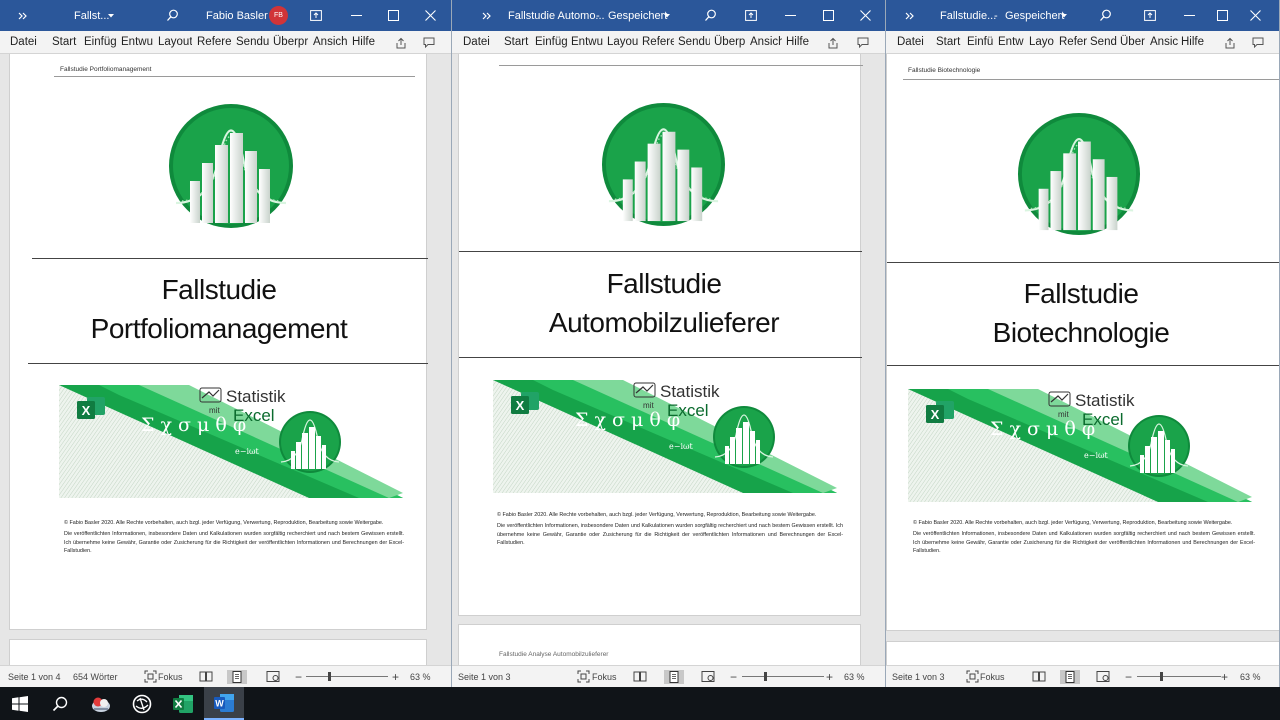 Image resolution: width=1280 pixels, height=720 pixels. Describe the element at coordinates (34, 676) in the screenshot. I see `page-count: Seite 1 von 4` at that location.